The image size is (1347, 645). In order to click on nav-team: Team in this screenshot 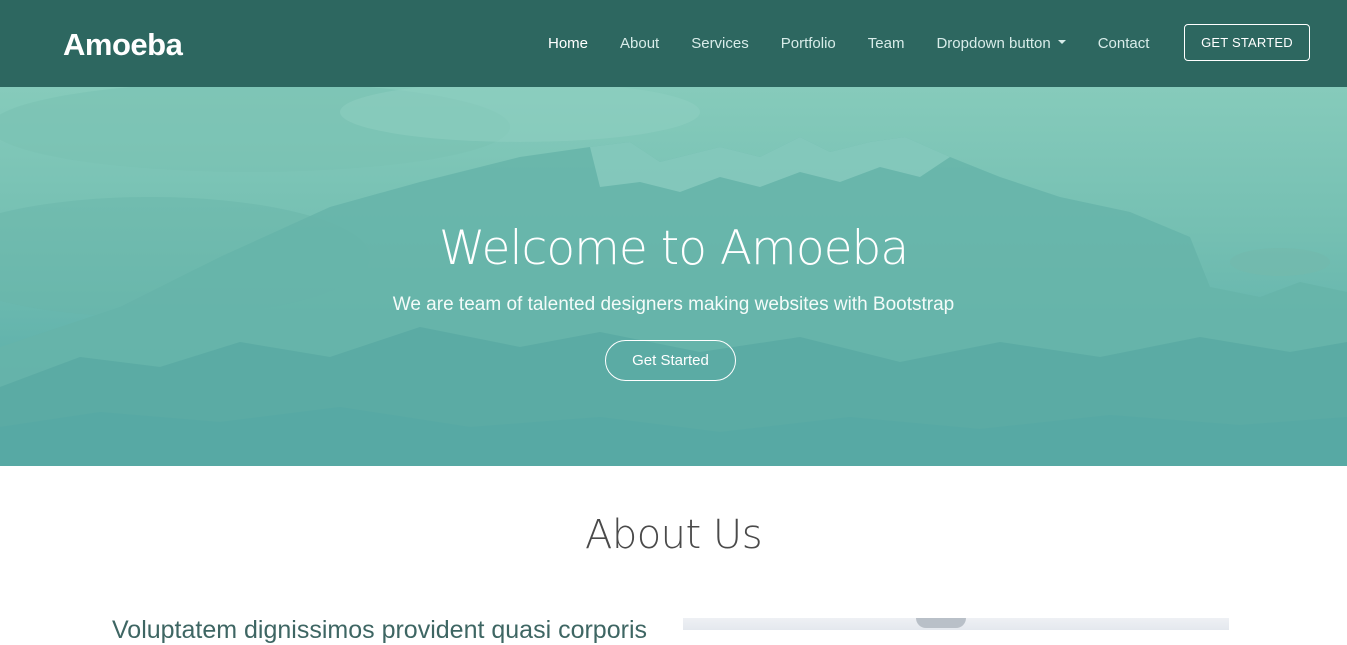, I will do `click(886, 43)`.